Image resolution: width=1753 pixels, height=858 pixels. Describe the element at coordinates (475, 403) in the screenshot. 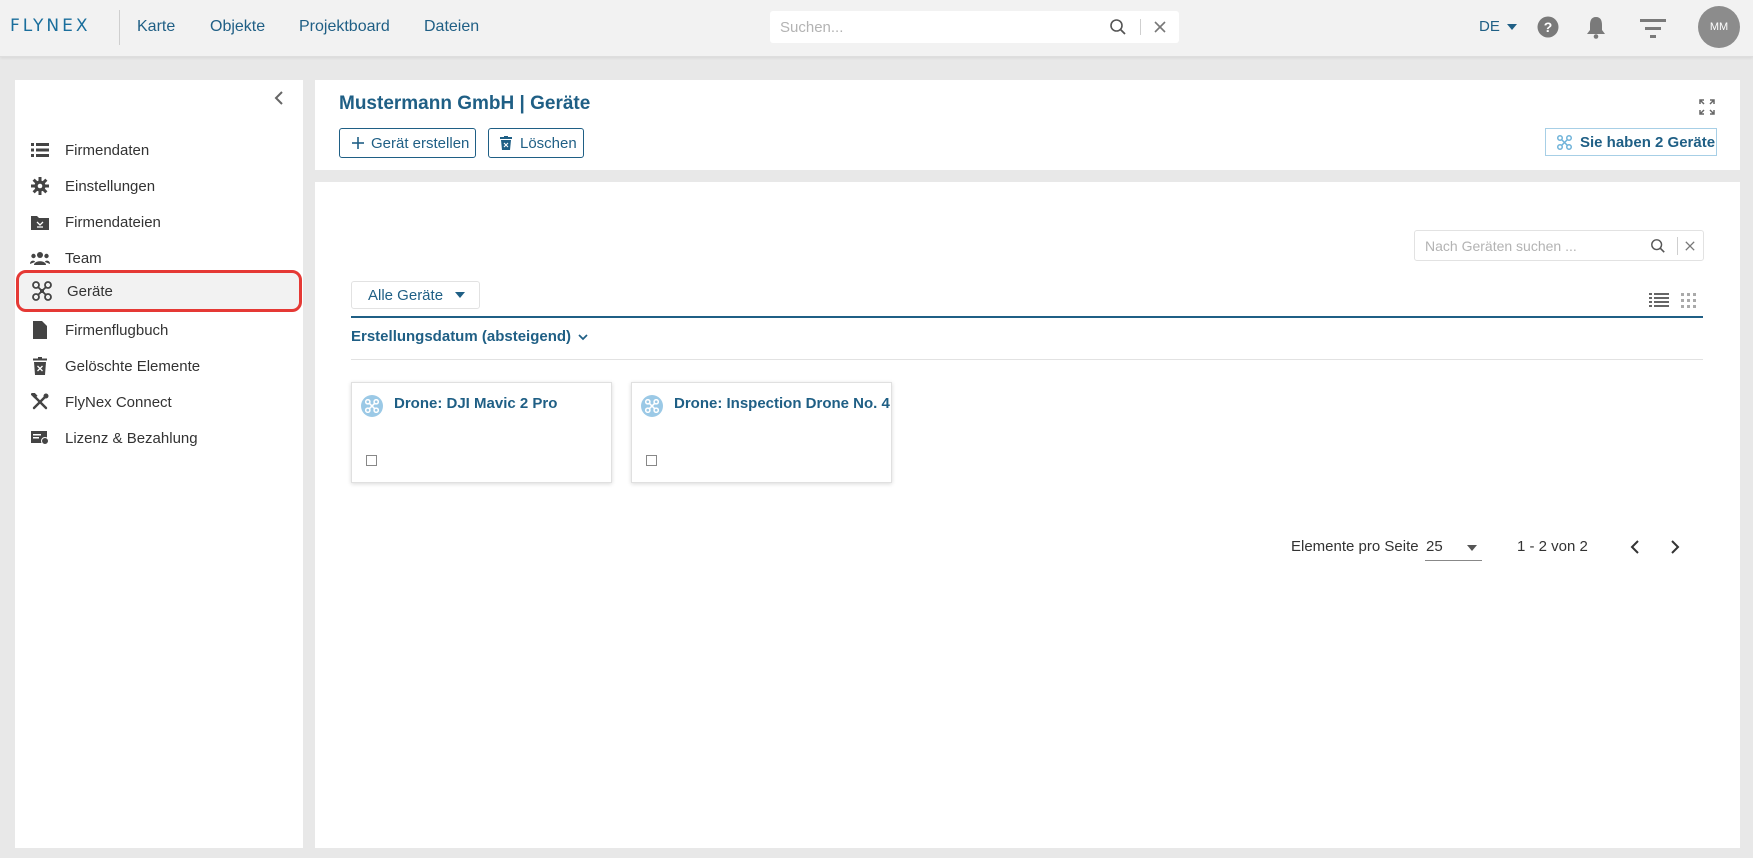

I see `device-card-title: Drone: DJI Mavic 2 Pro` at that location.